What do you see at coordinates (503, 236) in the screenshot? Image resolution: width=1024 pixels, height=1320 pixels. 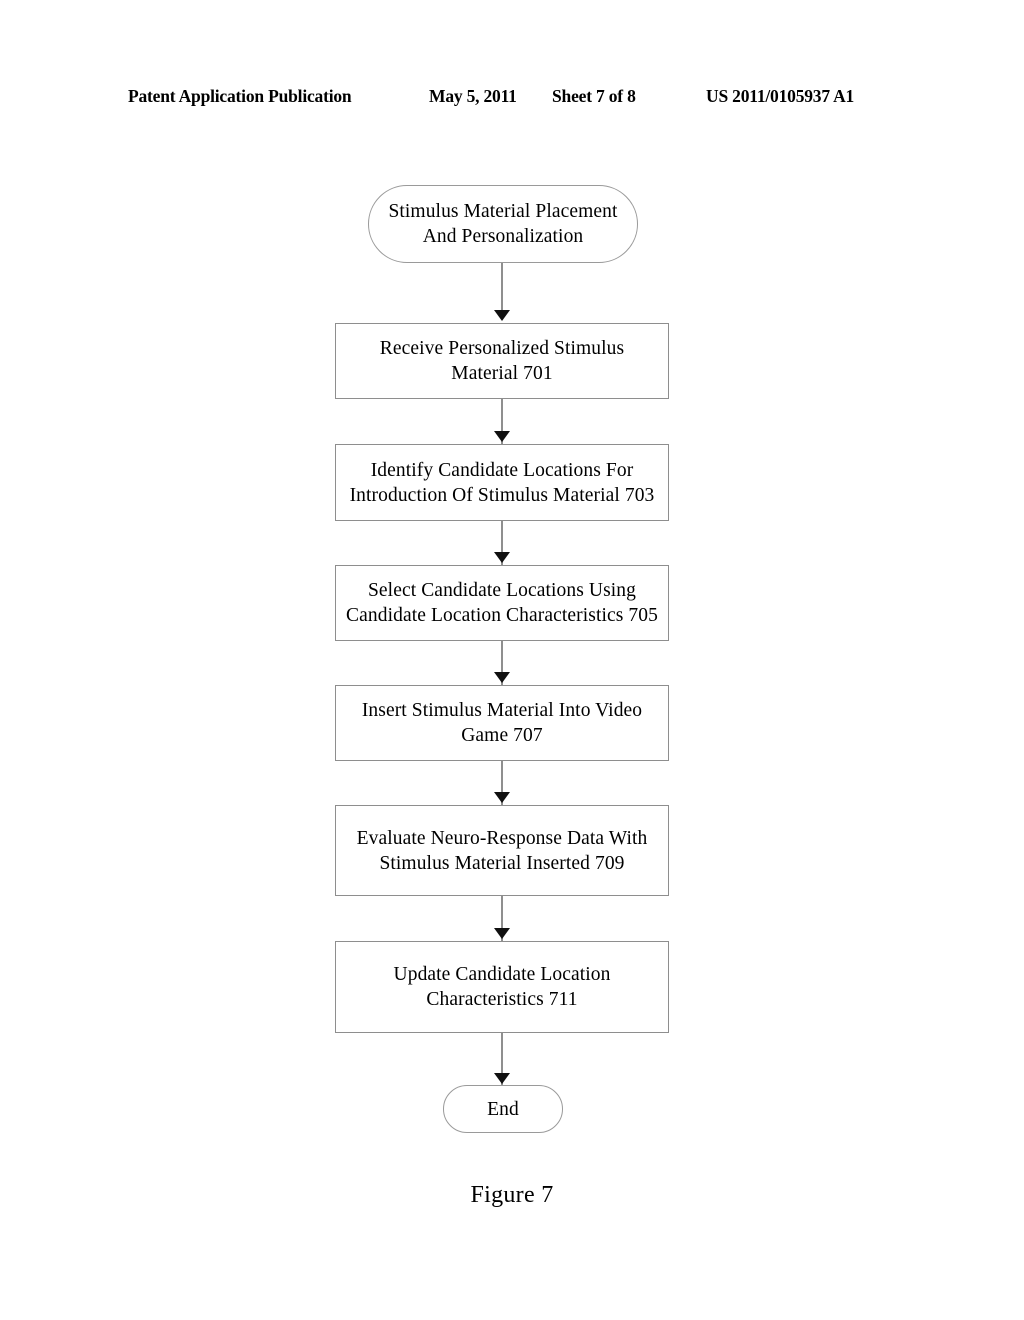 I see `flow-node-start-line2: And Personalization` at bounding box center [503, 236].